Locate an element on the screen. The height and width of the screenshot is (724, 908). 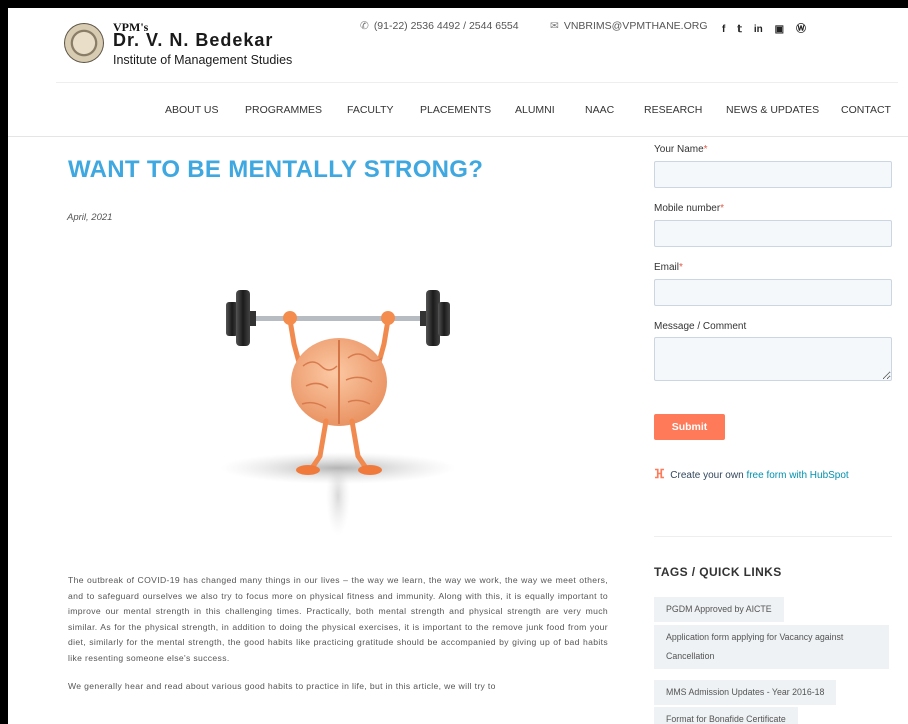
phone-contact: ✆ (91-22) 2536 4492 / 2544 6554 is located at coordinates (439, 26).